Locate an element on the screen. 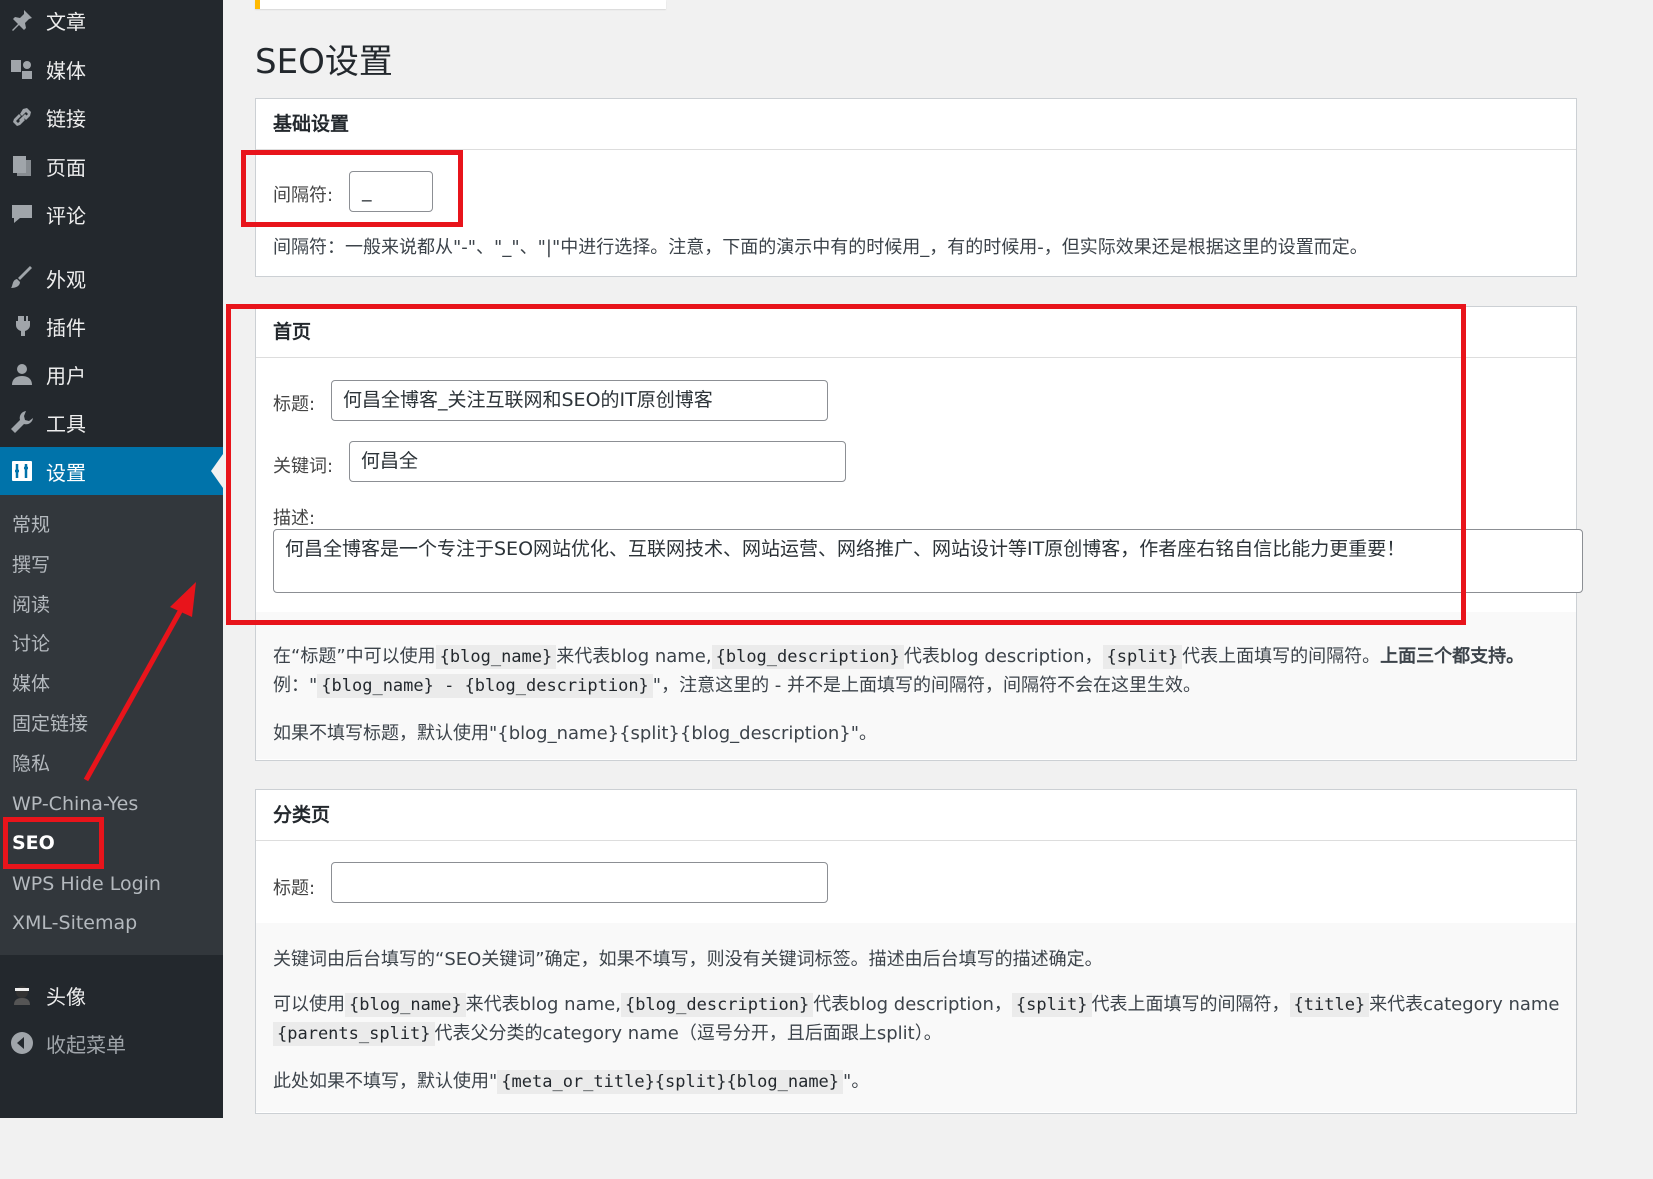 The height and width of the screenshot is (1179, 1653). menu-item-settings: 设置 is located at coordinates (111, 471).